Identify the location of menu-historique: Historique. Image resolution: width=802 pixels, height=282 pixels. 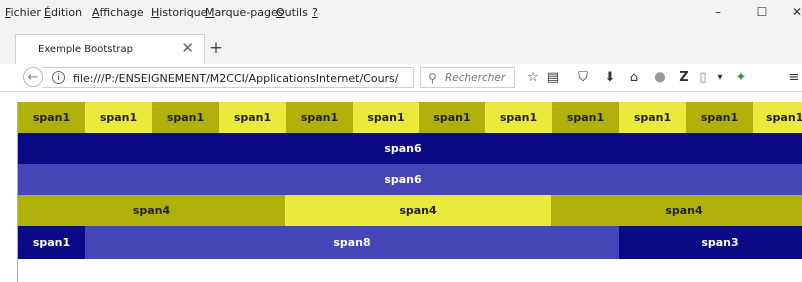
(179, 13).